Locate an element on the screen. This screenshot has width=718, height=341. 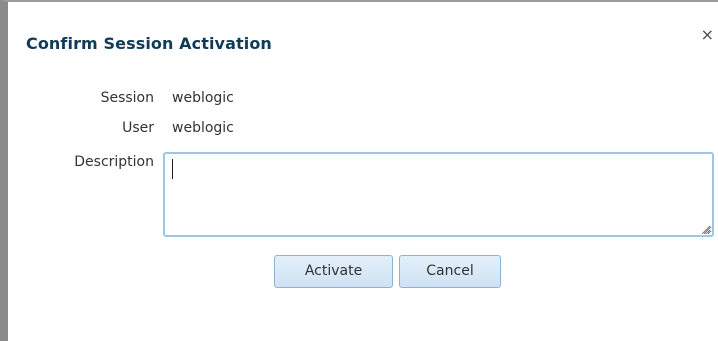
close-icon: × is located at coordinates (707, 35).